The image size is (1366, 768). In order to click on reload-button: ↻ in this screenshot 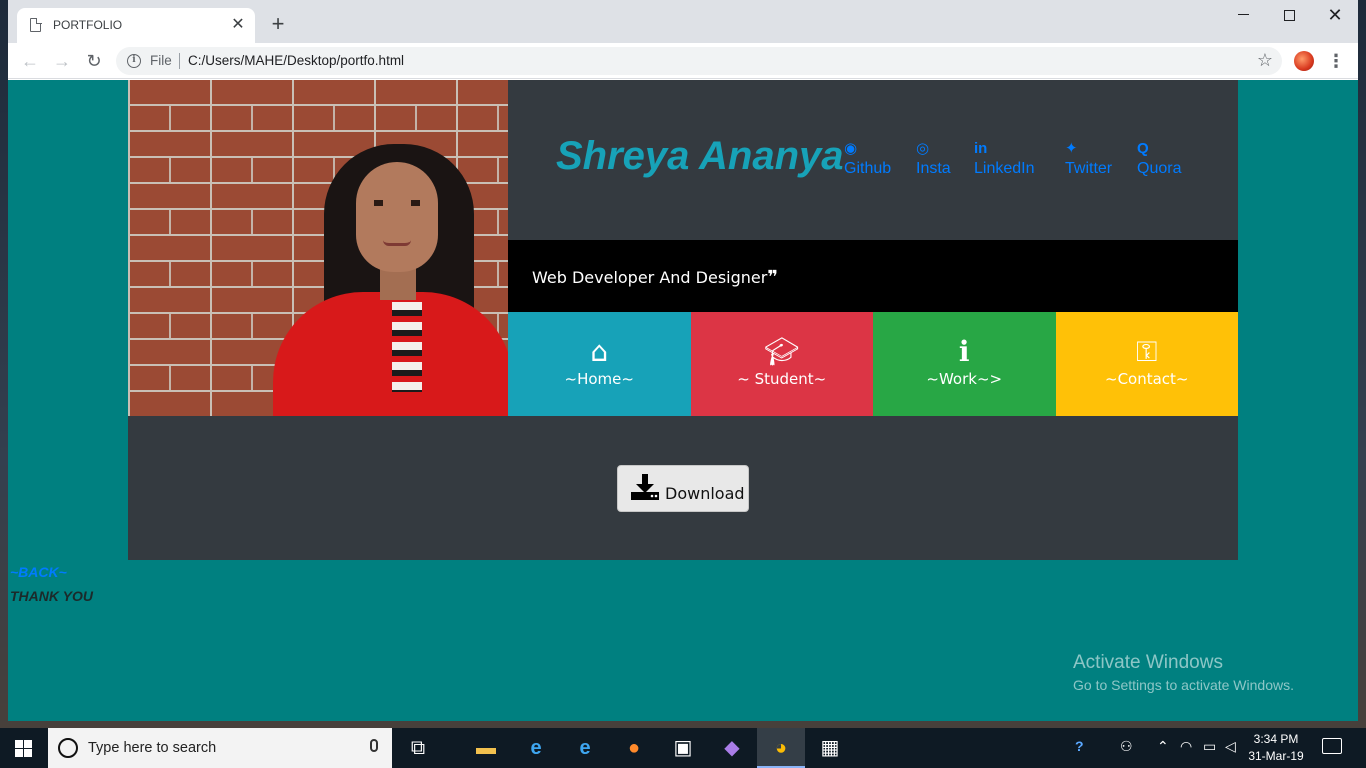, I will do `click(94, 61)`.